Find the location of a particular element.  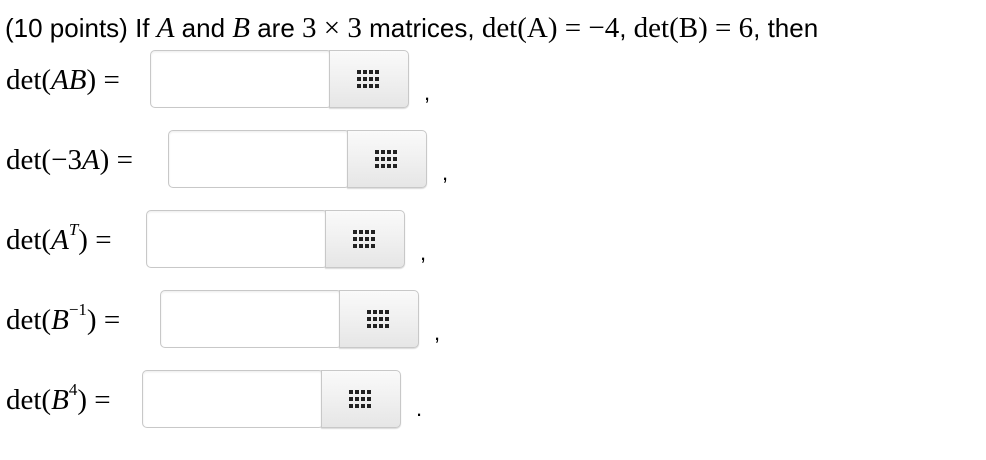

answer-row-det-b-inverse: det(B−1) = , is located at coordinates (493, 320).